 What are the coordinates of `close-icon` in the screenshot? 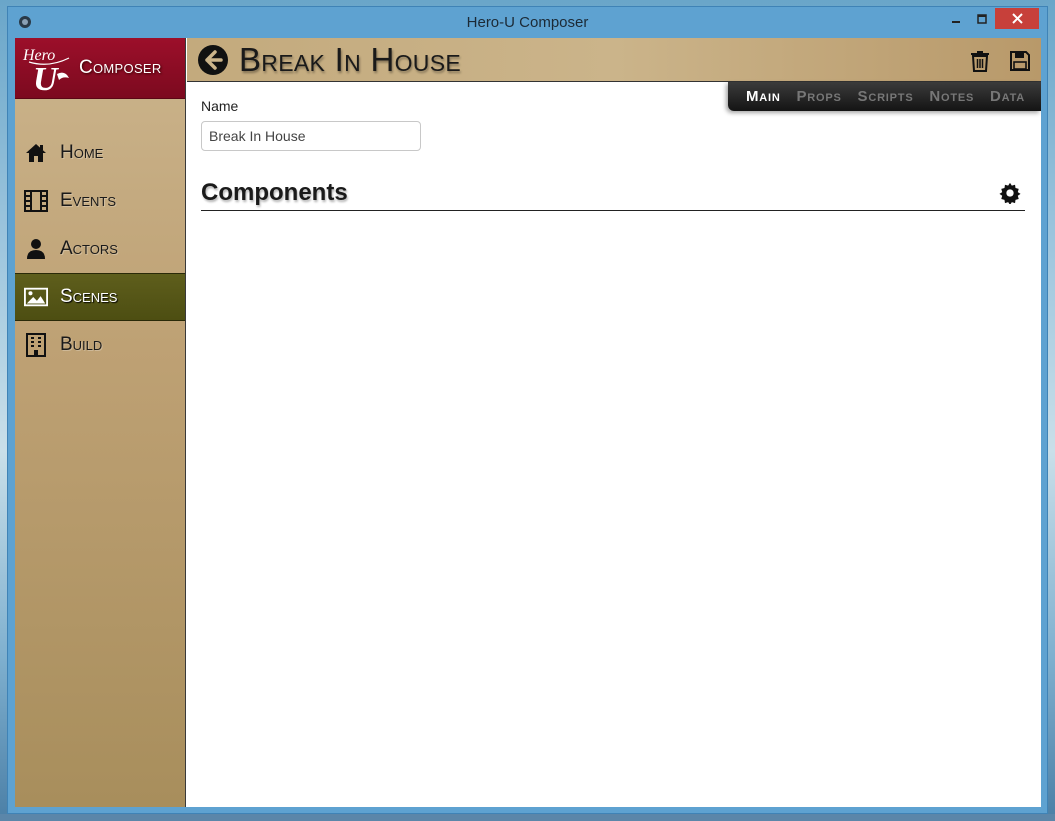 It's located at (1017, 18).